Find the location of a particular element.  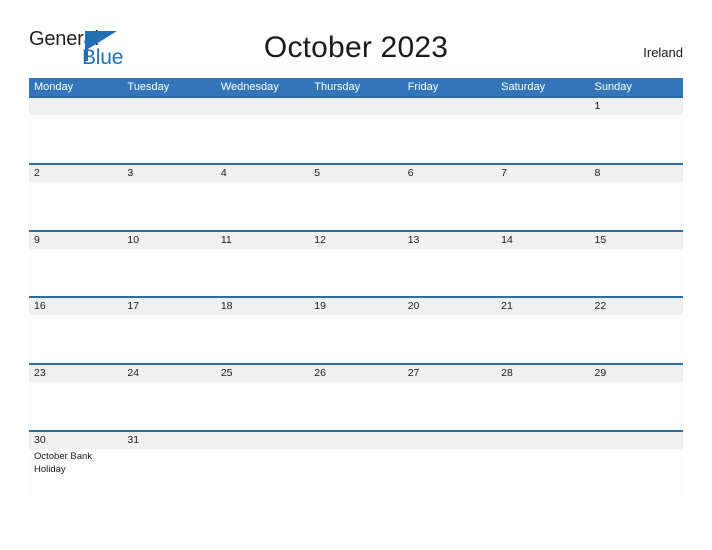

day-cell: 27 is located at coordinates (449, 397).